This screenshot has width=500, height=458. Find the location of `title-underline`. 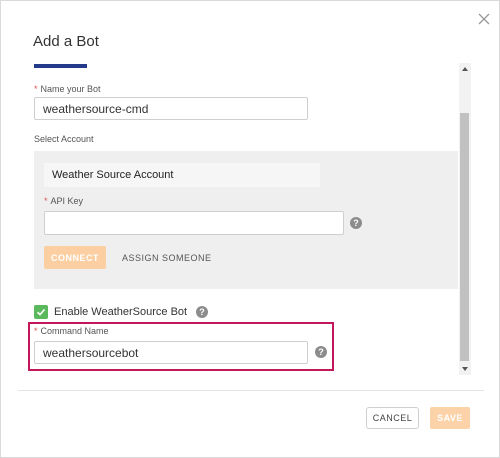

title-underline is located at coordinates (60, 66).